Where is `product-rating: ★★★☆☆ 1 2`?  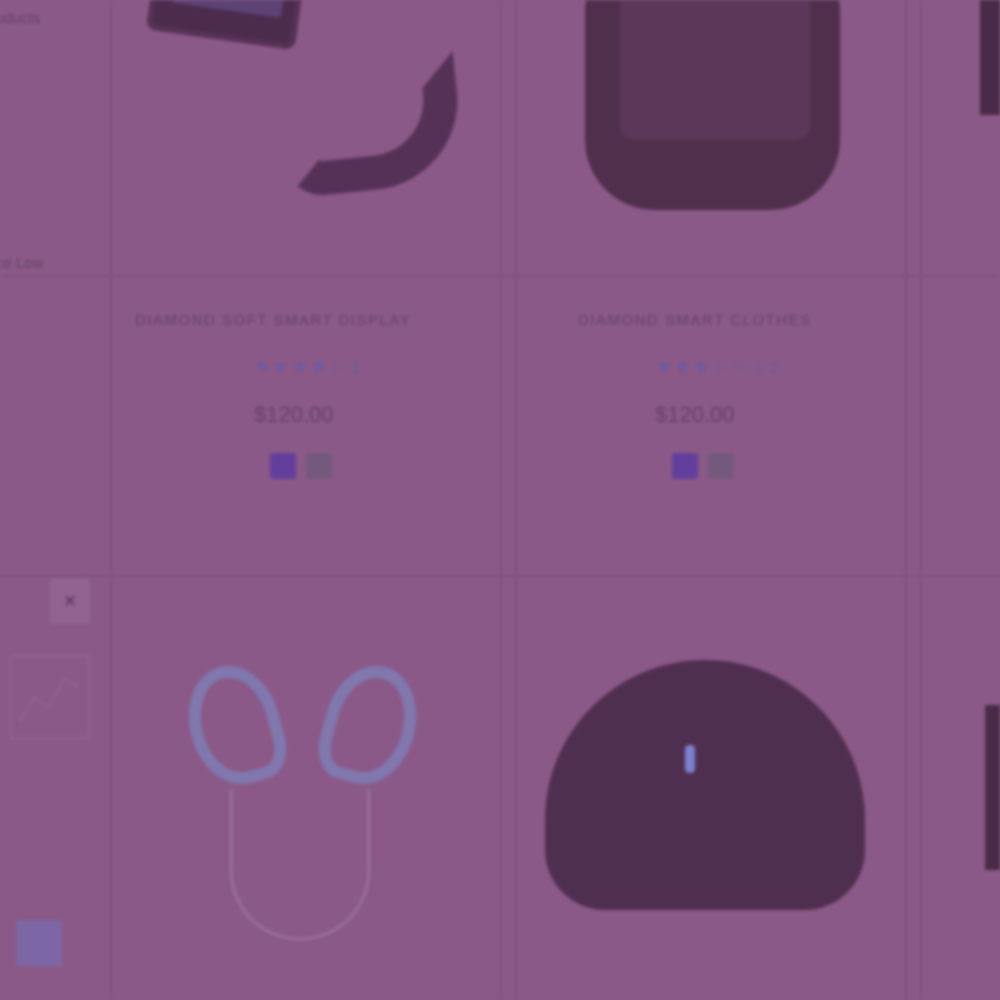 product-rating: ★★★☆☆ 1 2 is located at coordinates (717, 366).